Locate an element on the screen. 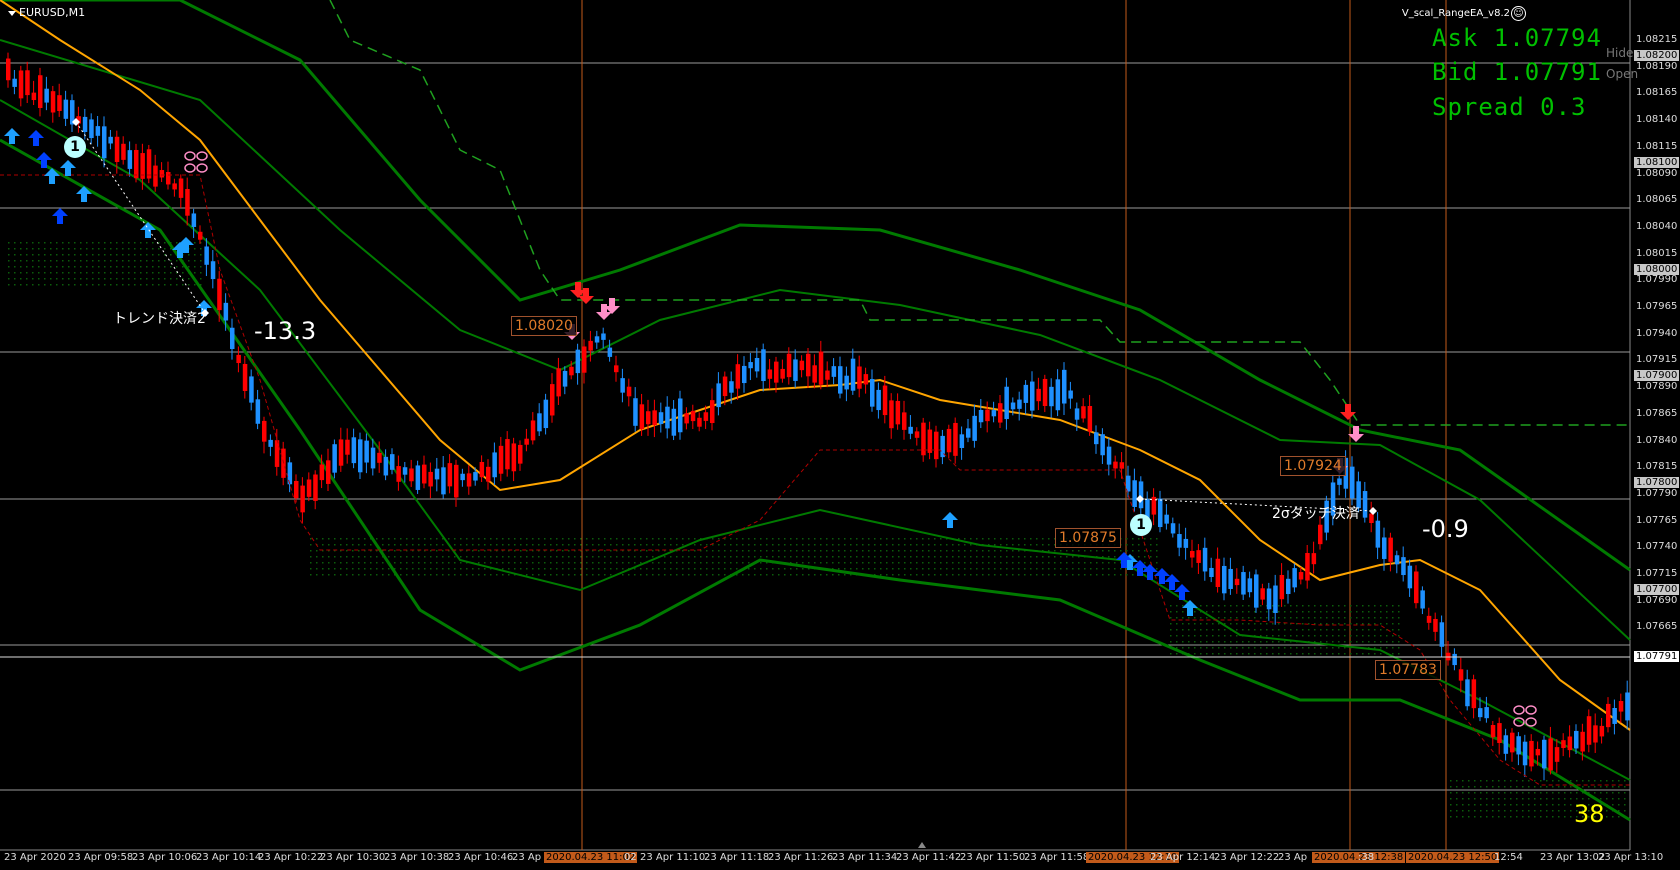 The width and height of the screenshot is (1680, 870). ea-name: V_scal_RangeEA_v8.2 is located at coordinates (1455, 13).